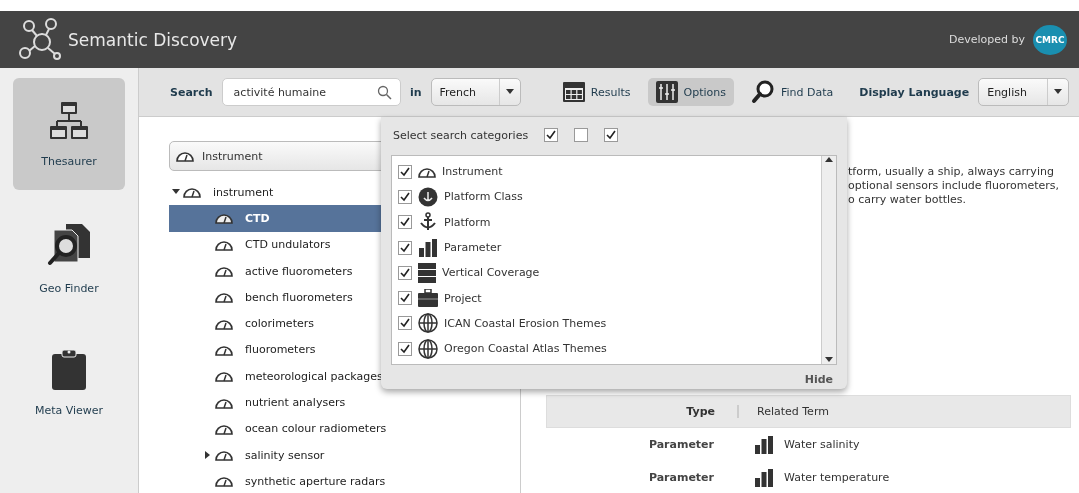  Describe the element at coordinates (69, 120) in the screenshot. I see `hierarchy-icon` at that location.